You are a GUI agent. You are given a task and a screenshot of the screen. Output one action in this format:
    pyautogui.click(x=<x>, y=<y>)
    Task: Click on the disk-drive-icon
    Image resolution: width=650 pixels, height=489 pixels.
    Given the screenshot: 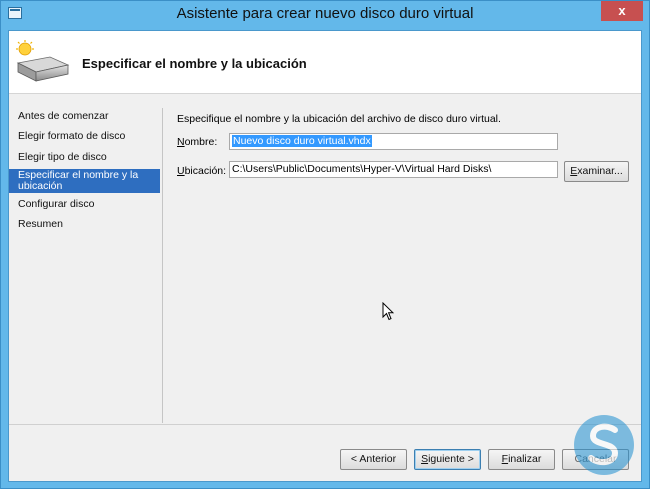 What is the action you would take?
    pyautogui.click(x=43, y=61)
    